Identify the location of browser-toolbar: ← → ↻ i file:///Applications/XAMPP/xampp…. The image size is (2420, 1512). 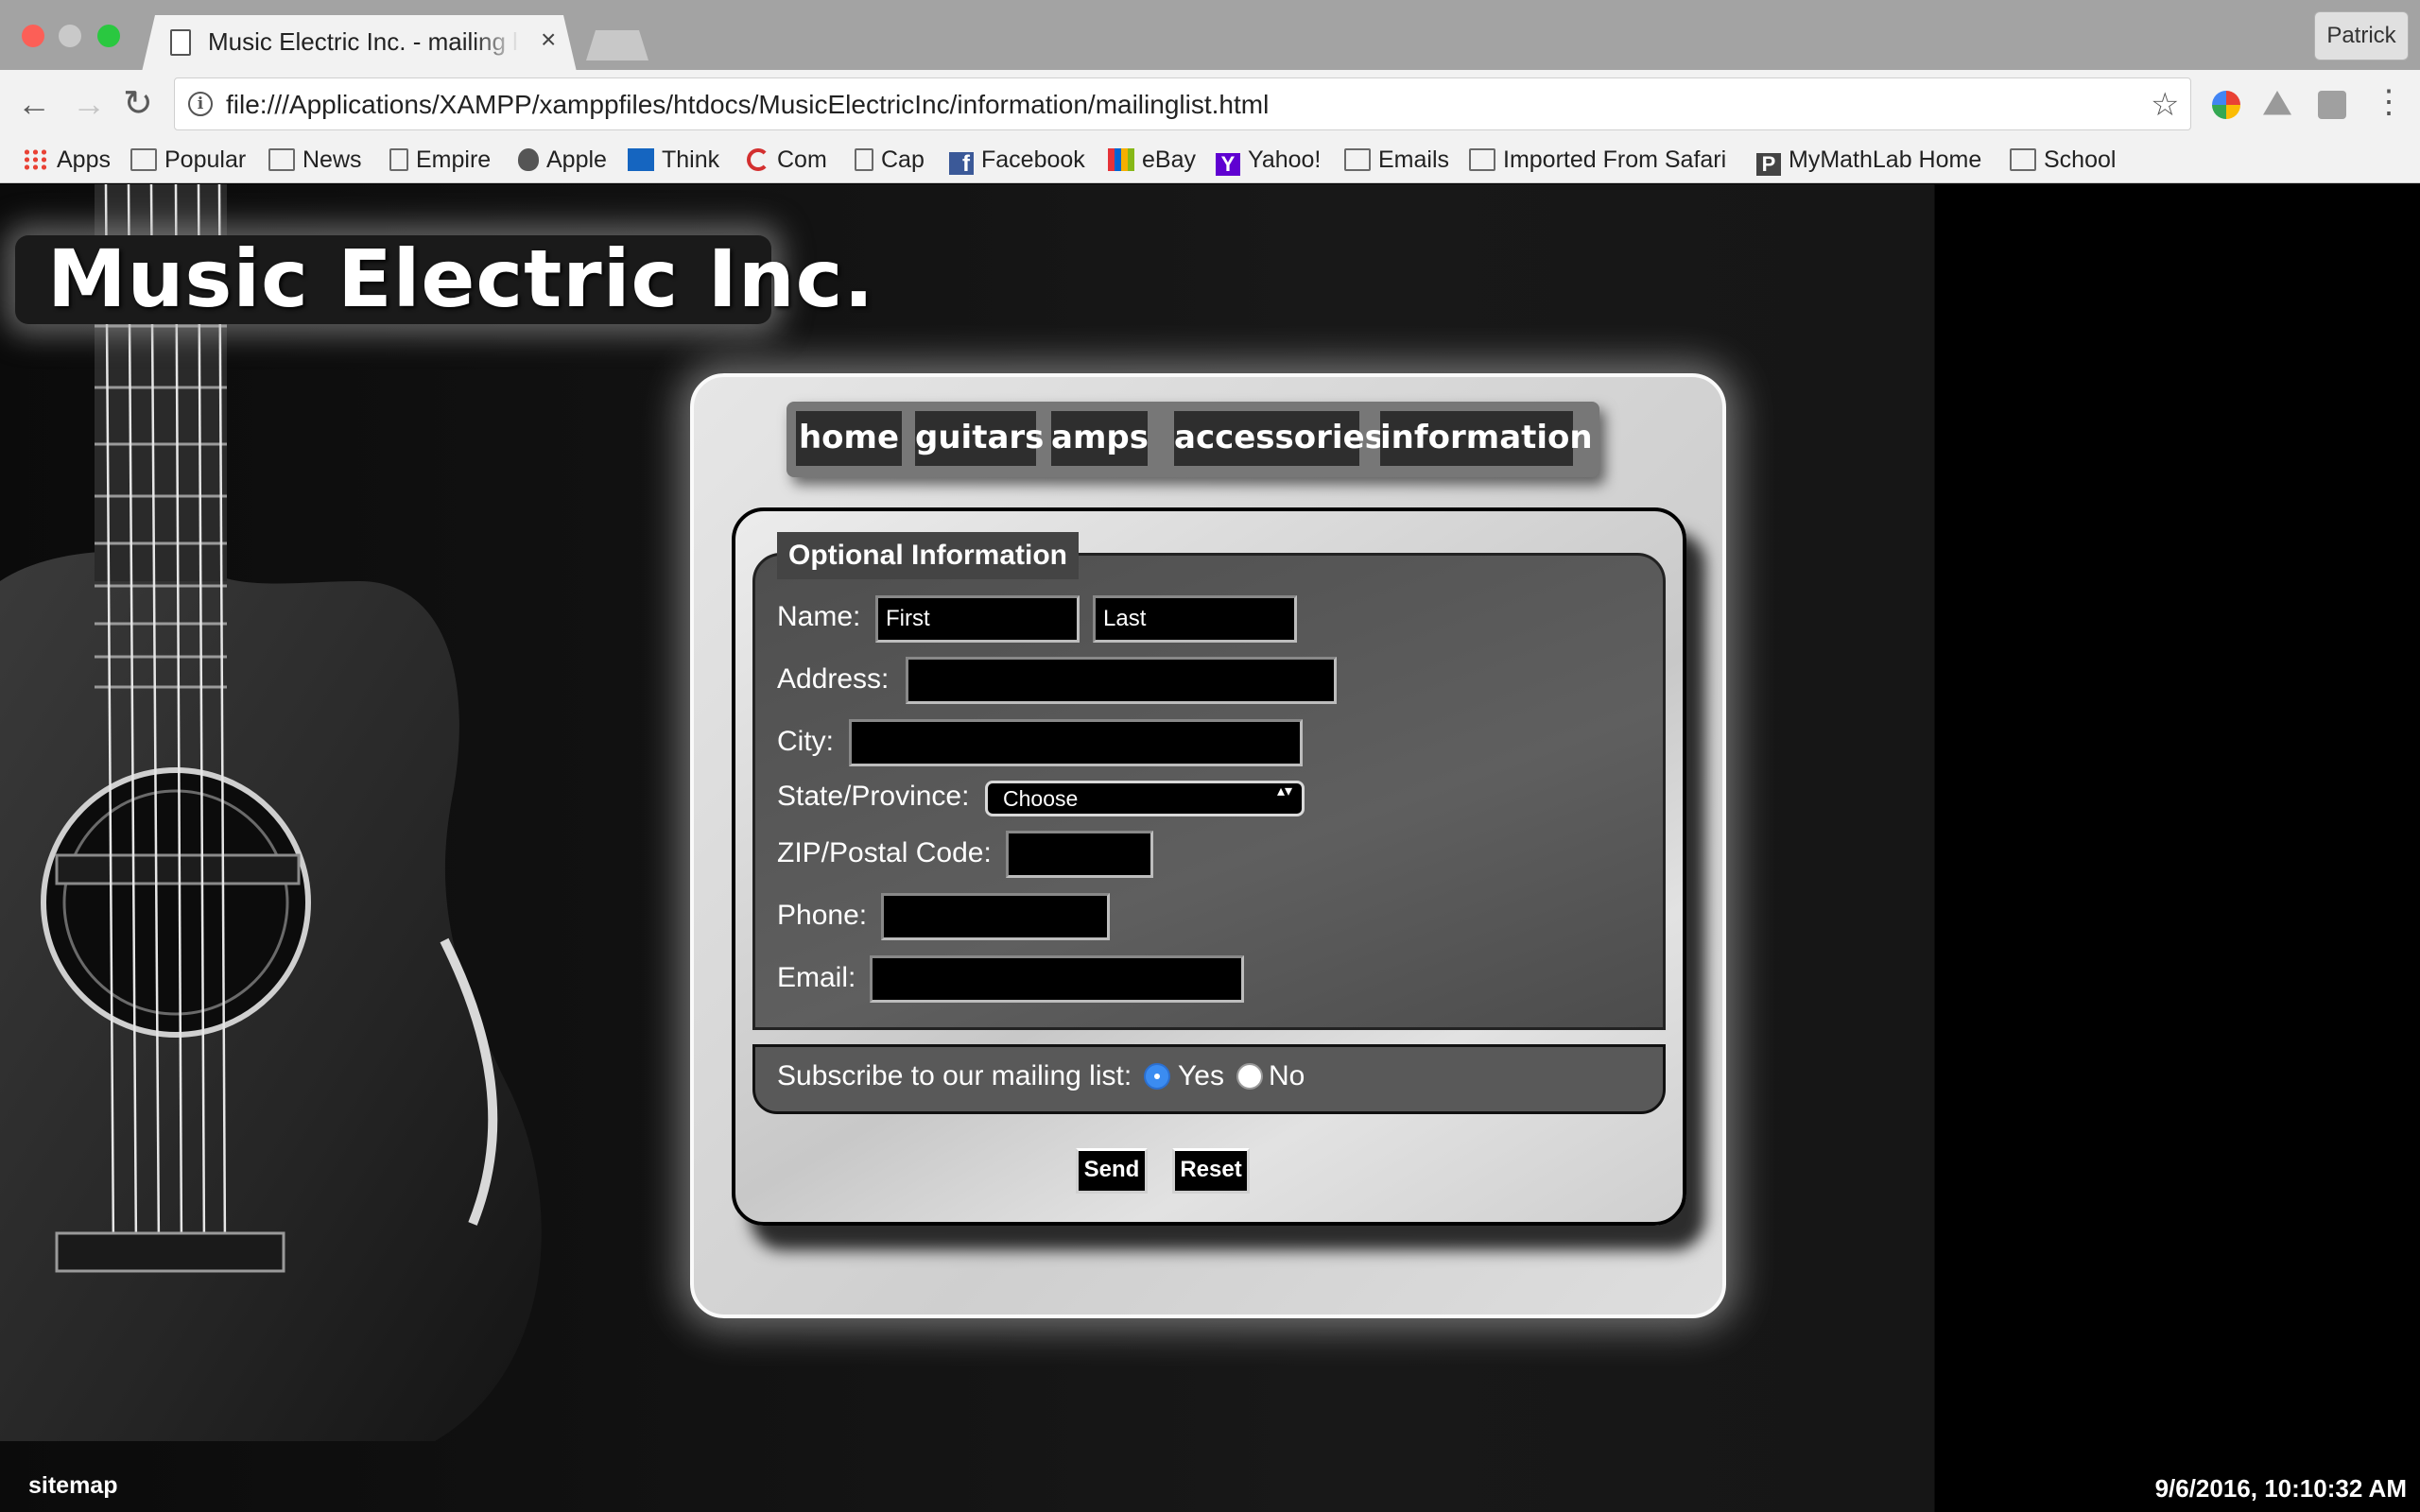
(1210, 104).